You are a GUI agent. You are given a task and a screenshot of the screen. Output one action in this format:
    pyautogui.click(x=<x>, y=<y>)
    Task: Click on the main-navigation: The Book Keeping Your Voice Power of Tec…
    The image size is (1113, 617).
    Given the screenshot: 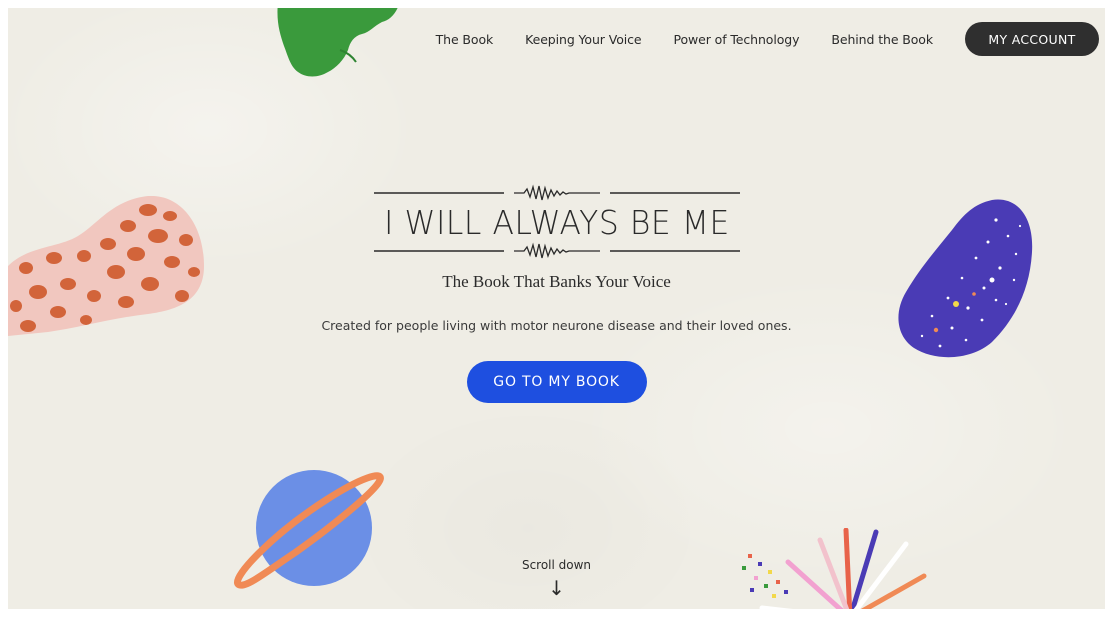 What is the action you would take?
    pyautogui.click(x=767, y=39)
    